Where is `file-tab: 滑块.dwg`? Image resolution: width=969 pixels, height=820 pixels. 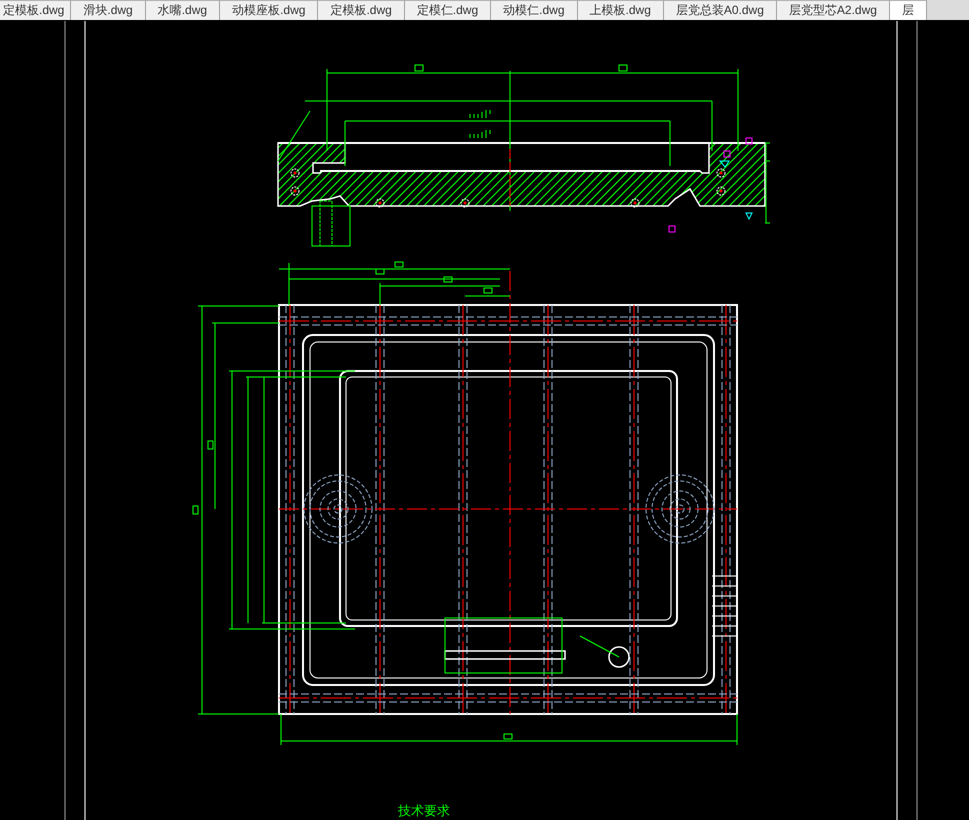
file-tab: 滑块.dwg is located at coordinates (108, 10).